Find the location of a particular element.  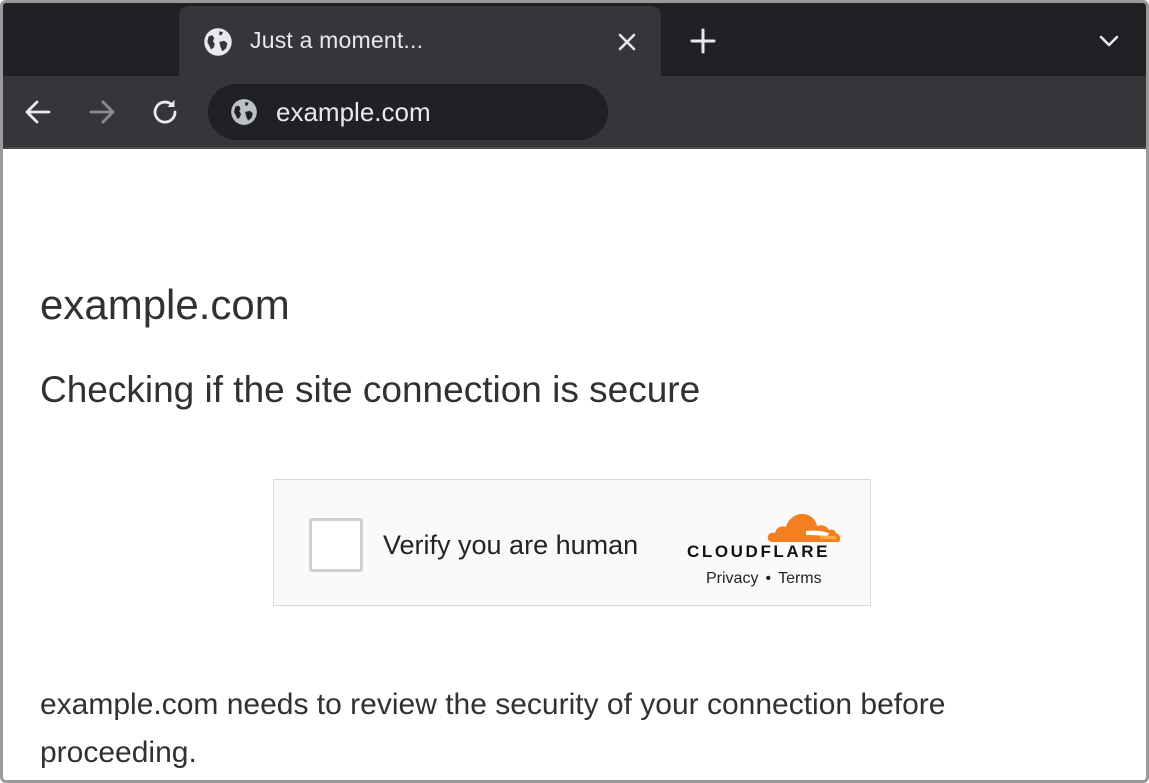

close-tab-icon is located at coordinates (627, 42).